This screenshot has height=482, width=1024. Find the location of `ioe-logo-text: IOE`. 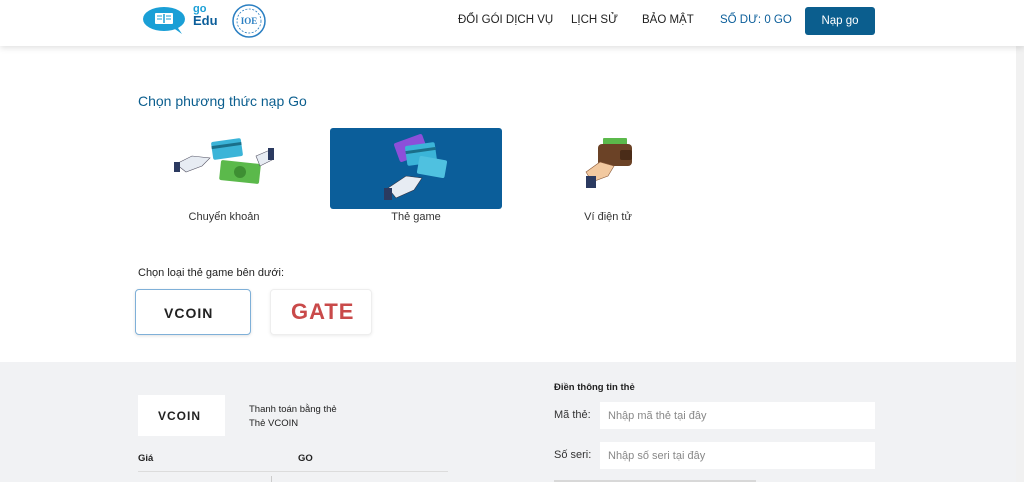

ioe-logo-text: IOE is located at coordinates (249, 21).